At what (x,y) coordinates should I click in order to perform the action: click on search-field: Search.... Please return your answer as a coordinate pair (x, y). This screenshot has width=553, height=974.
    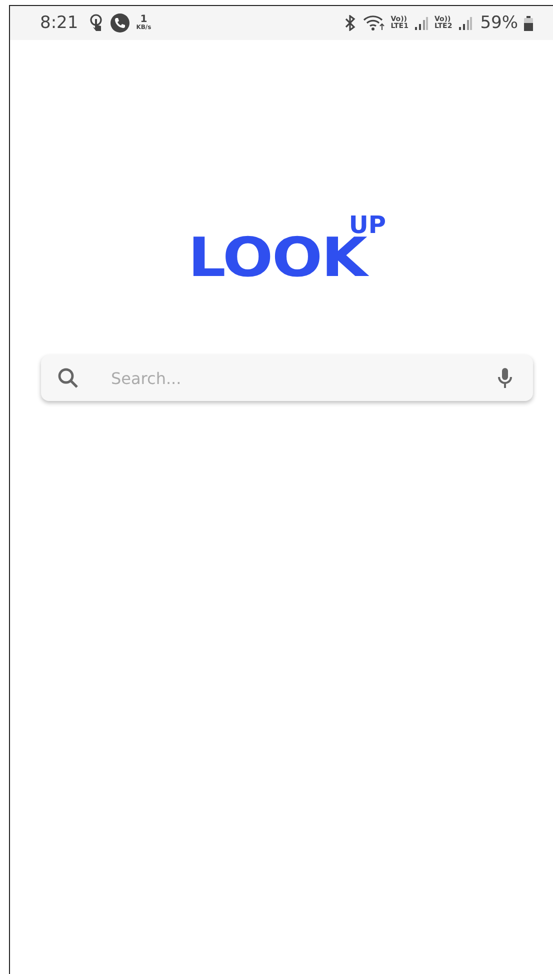
    Looking at the image, I should click on (287, 378).